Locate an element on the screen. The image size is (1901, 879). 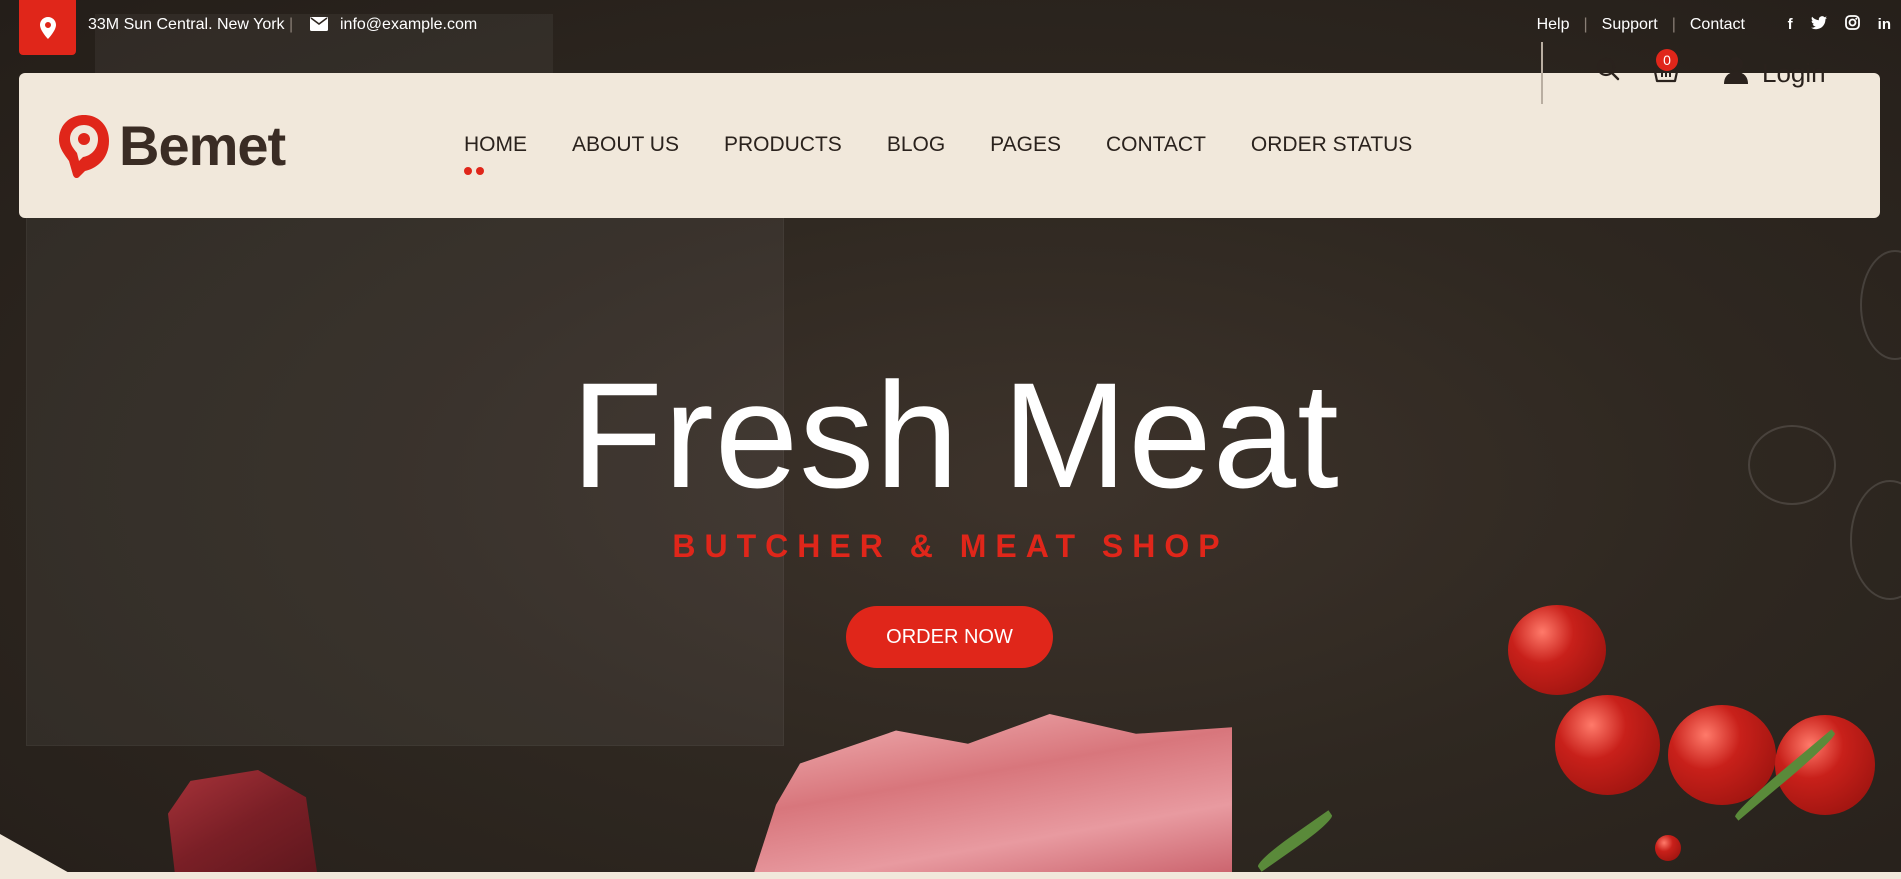
search-icon is located at coordinates (1609, 70).